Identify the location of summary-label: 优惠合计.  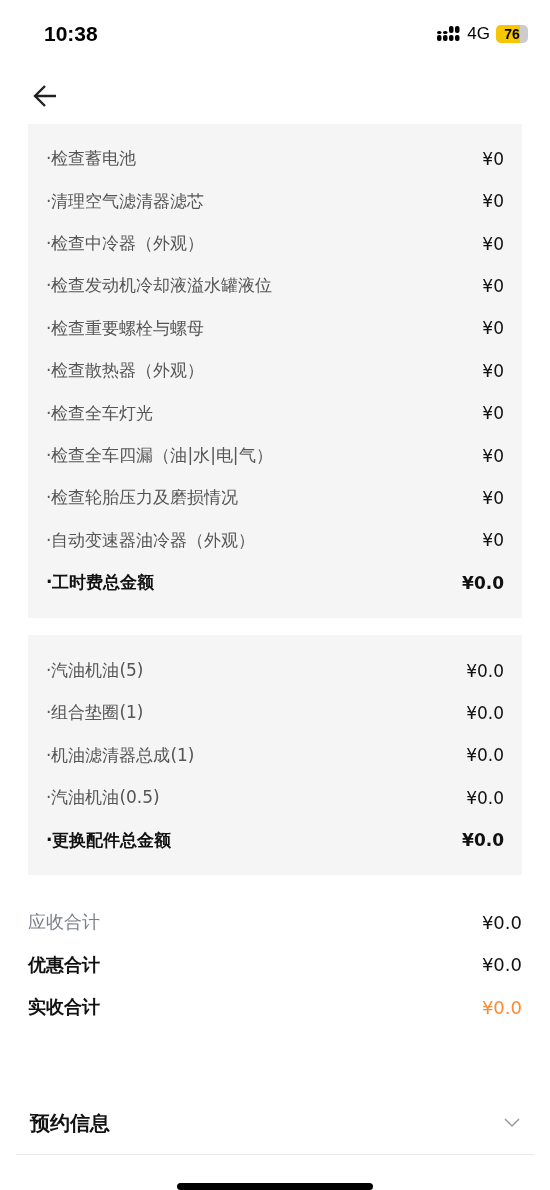
(64, 964).